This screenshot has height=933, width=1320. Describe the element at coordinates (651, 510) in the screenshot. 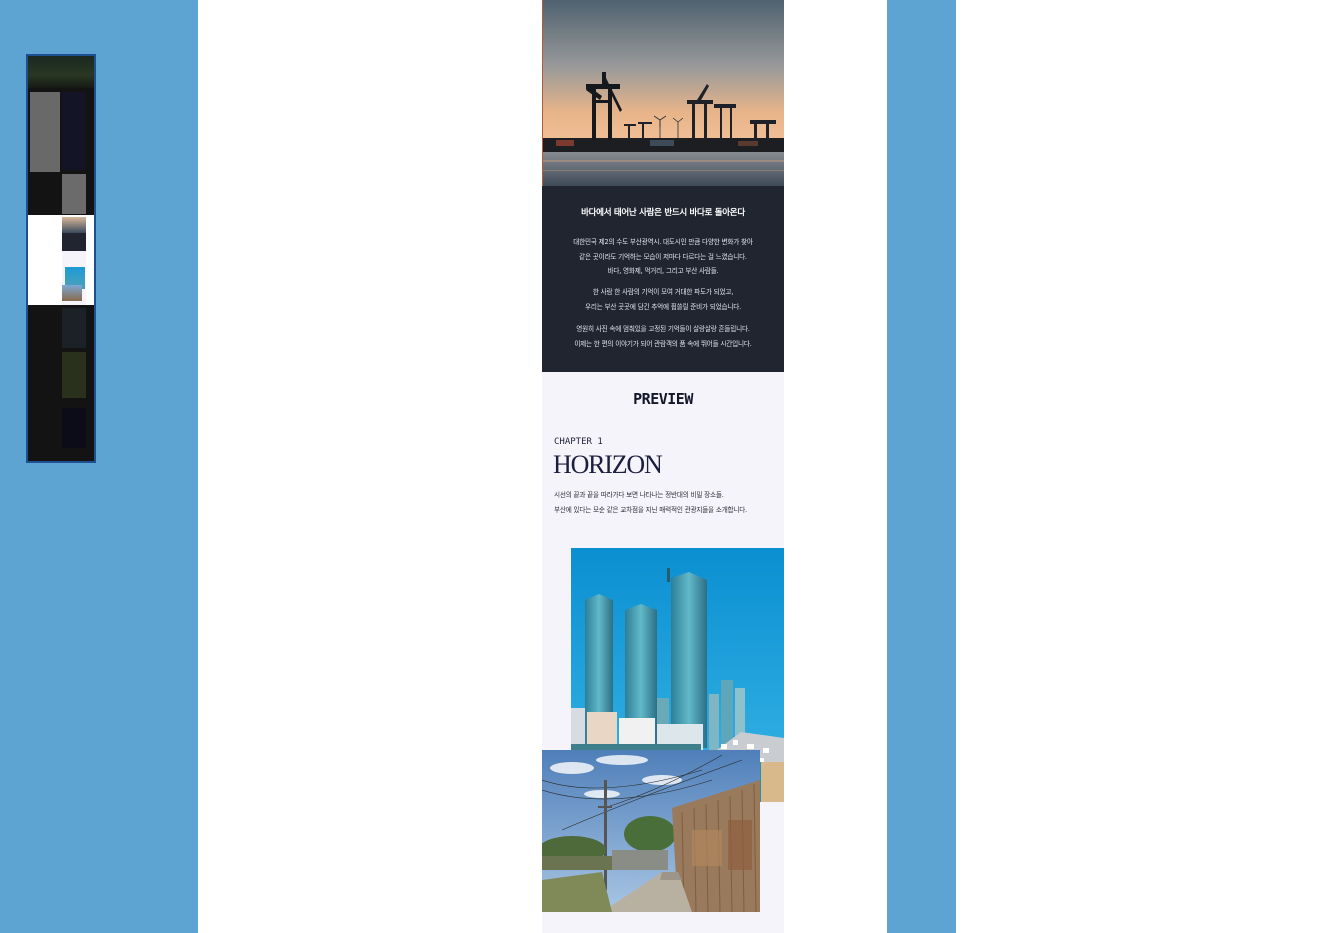

I see `chapter-desc-line: 부산에 있다는 모순 같은 교차점을 지닌 매력적인 관광지들을 소개합니다.` at that location.